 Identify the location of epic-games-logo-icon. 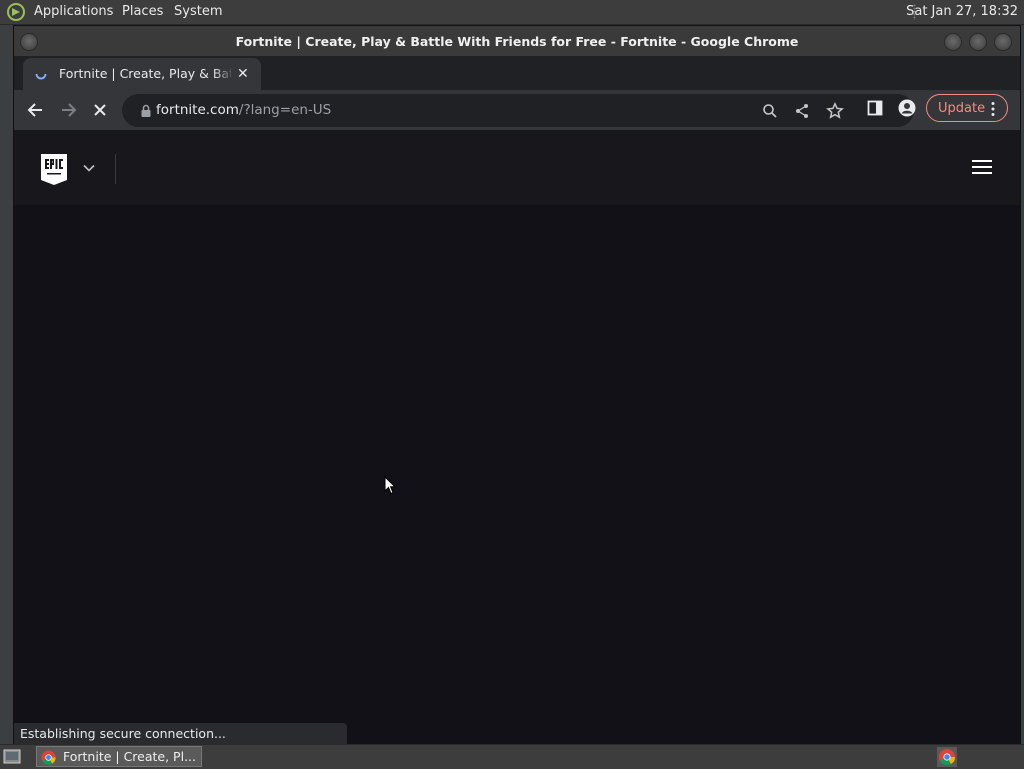
(54, 169).